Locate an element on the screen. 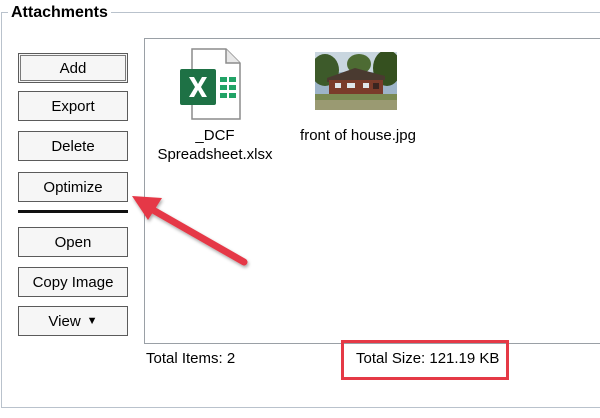 The width and height of the screenshot is (600, 418). excel-file-icon is located at coordinates (210, 84).